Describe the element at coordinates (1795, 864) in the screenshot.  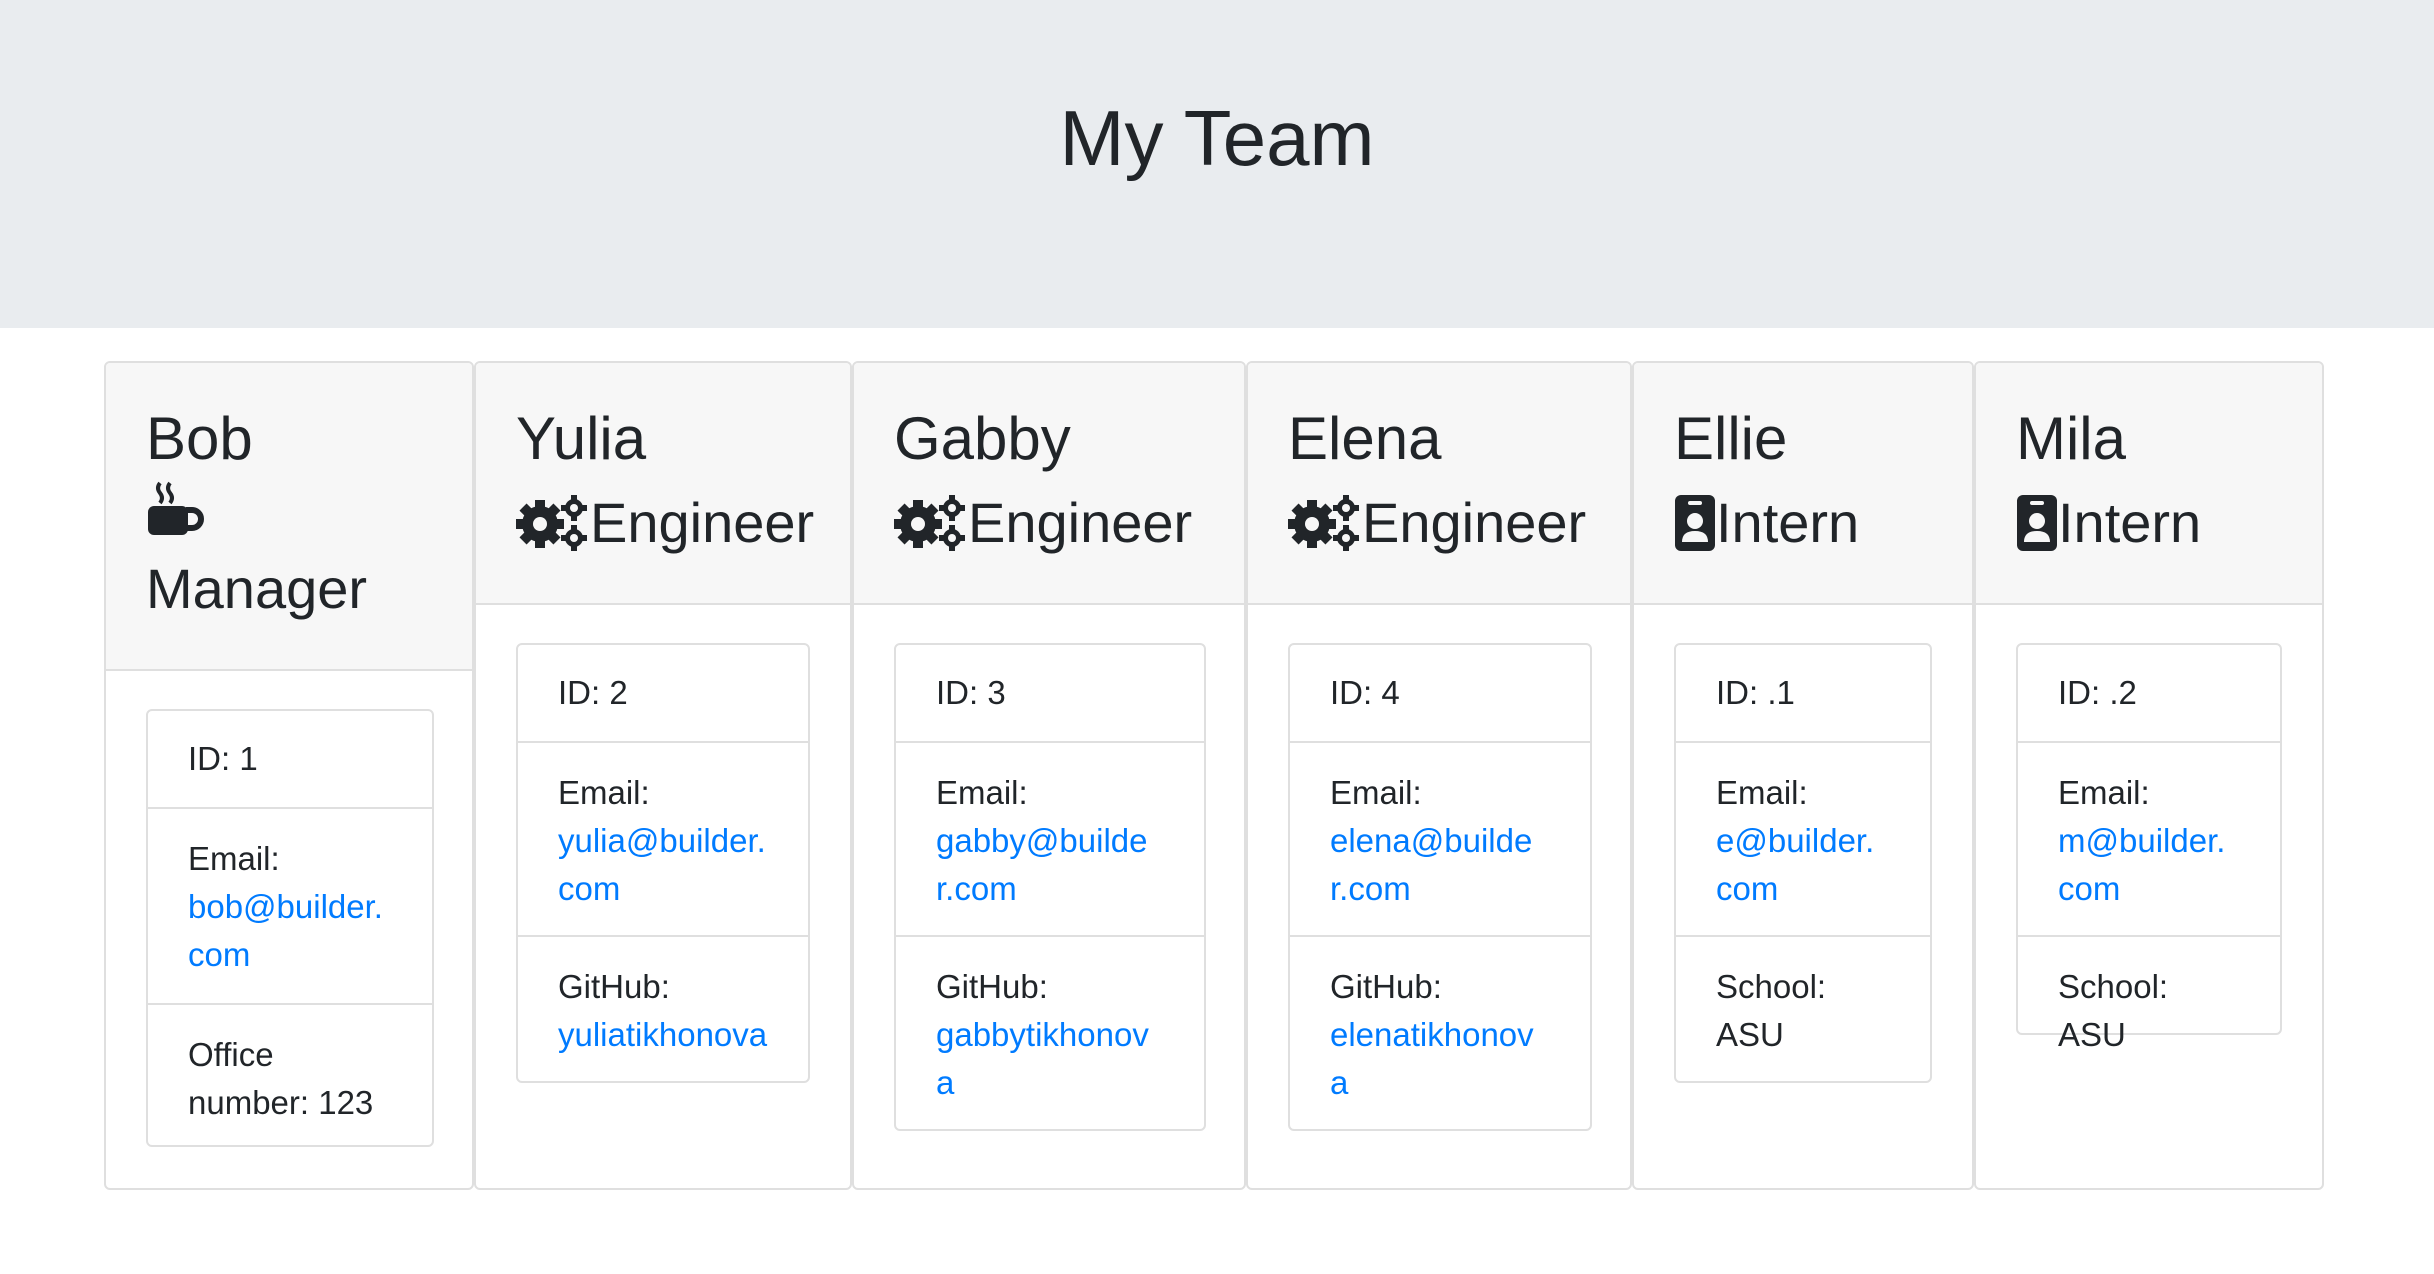
I see `email-link: e@builder.com` at that location.